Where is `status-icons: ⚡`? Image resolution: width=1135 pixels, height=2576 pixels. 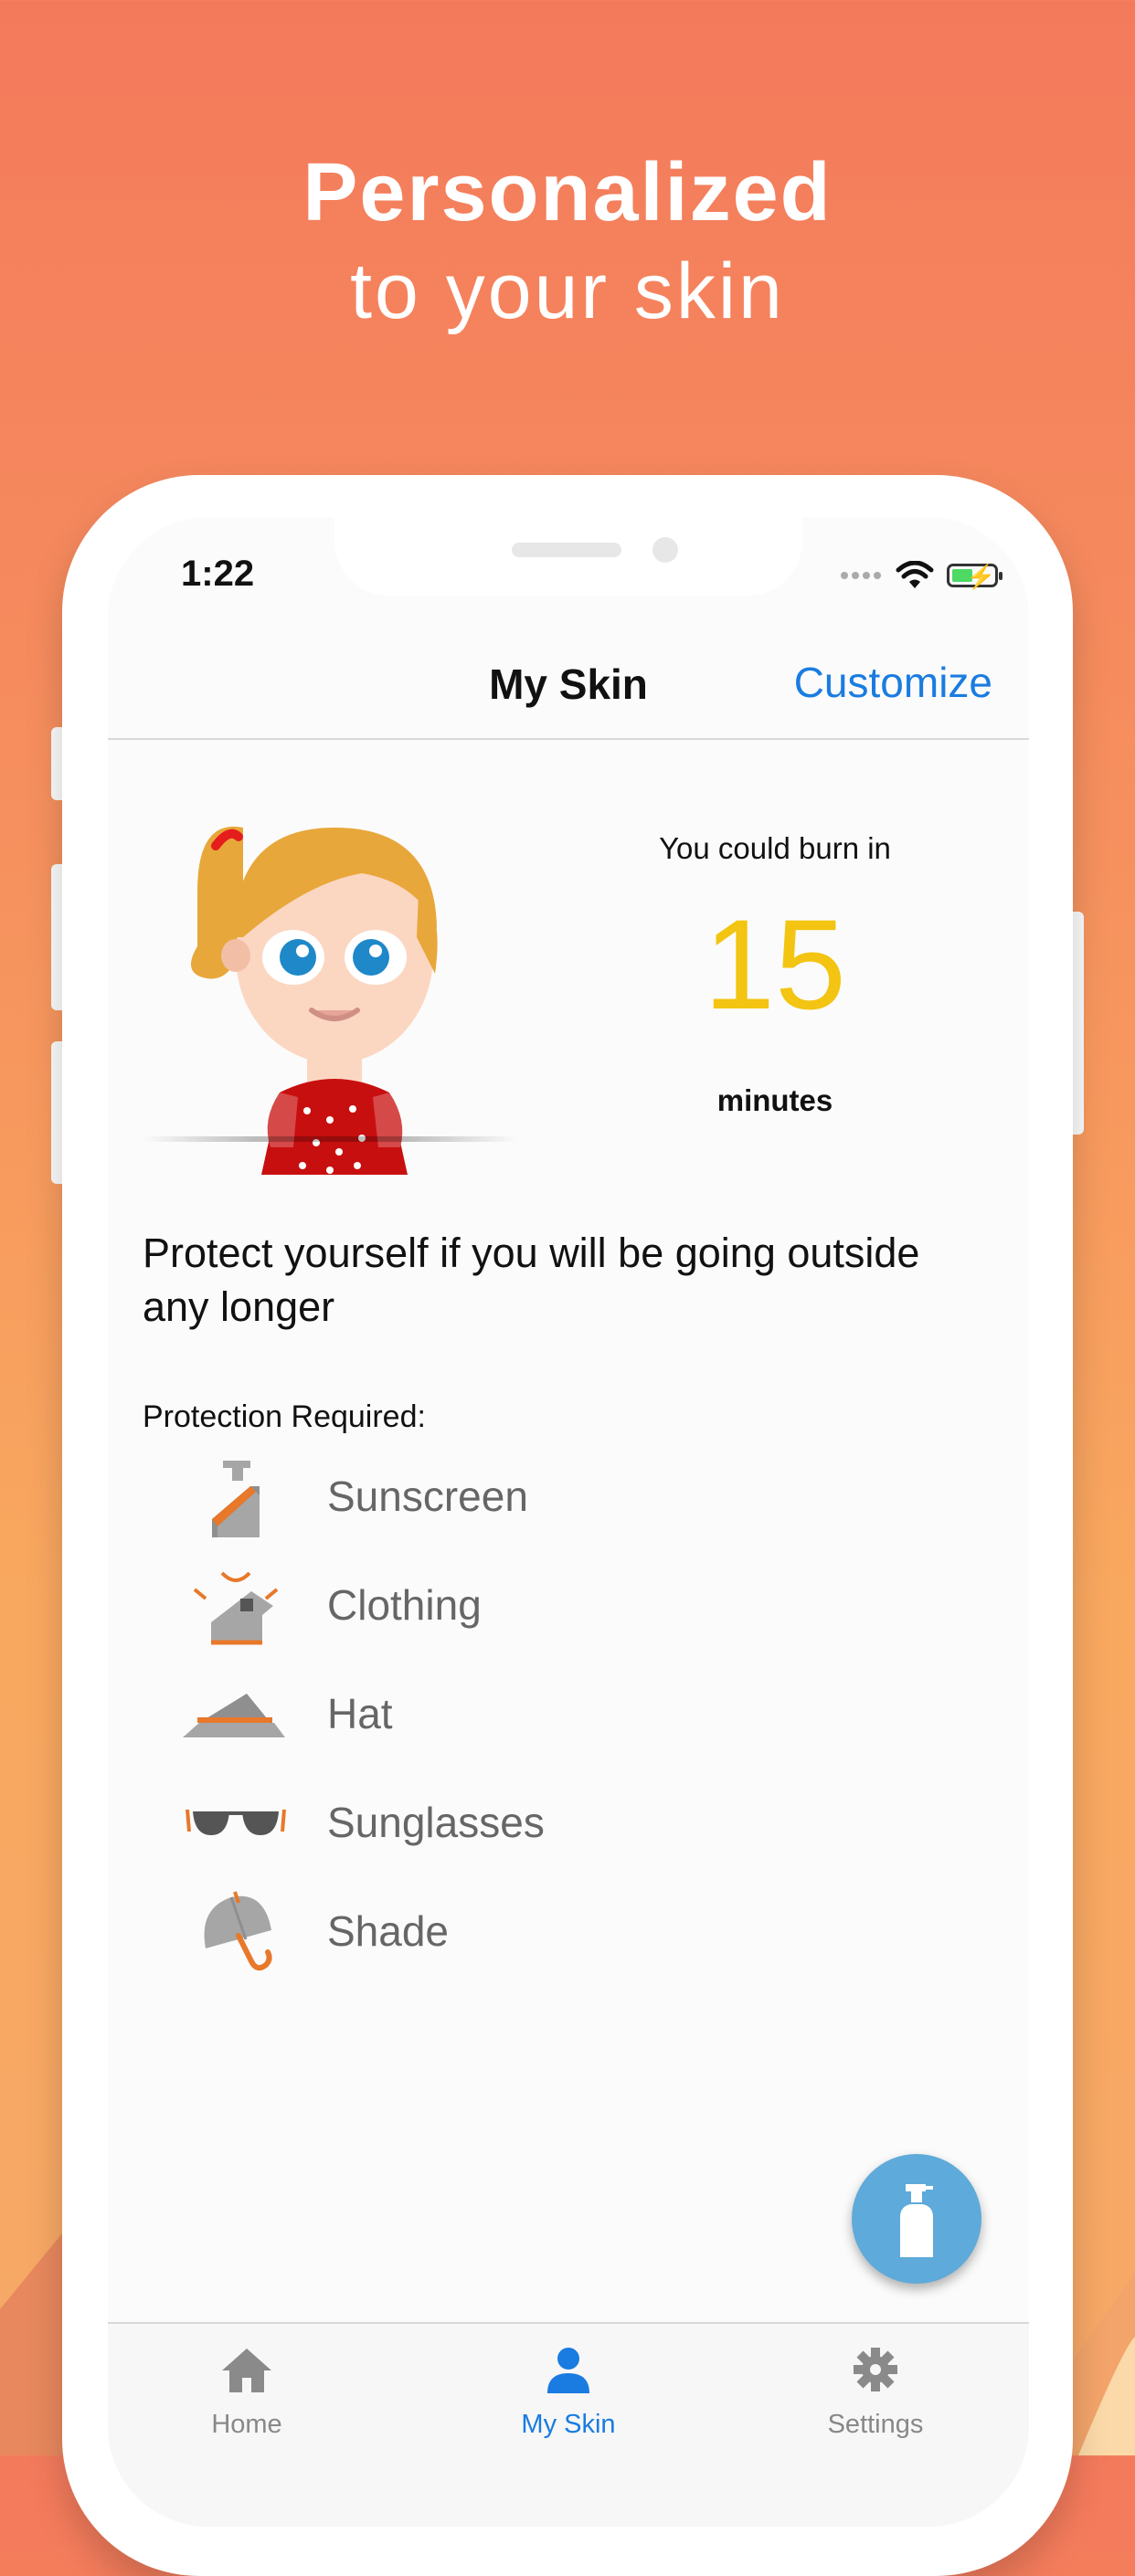
status-icons: ⚡ is located at coordinates (920, 575).